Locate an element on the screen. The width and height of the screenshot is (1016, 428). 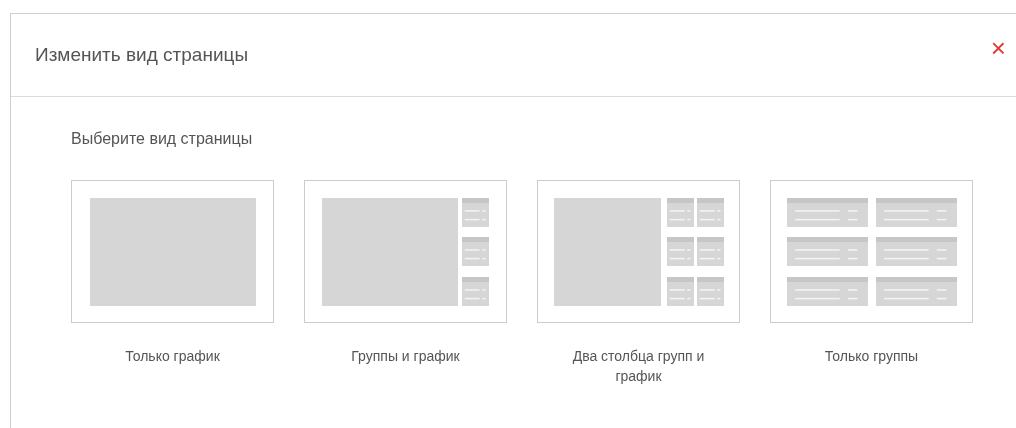
prompt-text: Выберите вид страницы is located at coordinates (162, 139).